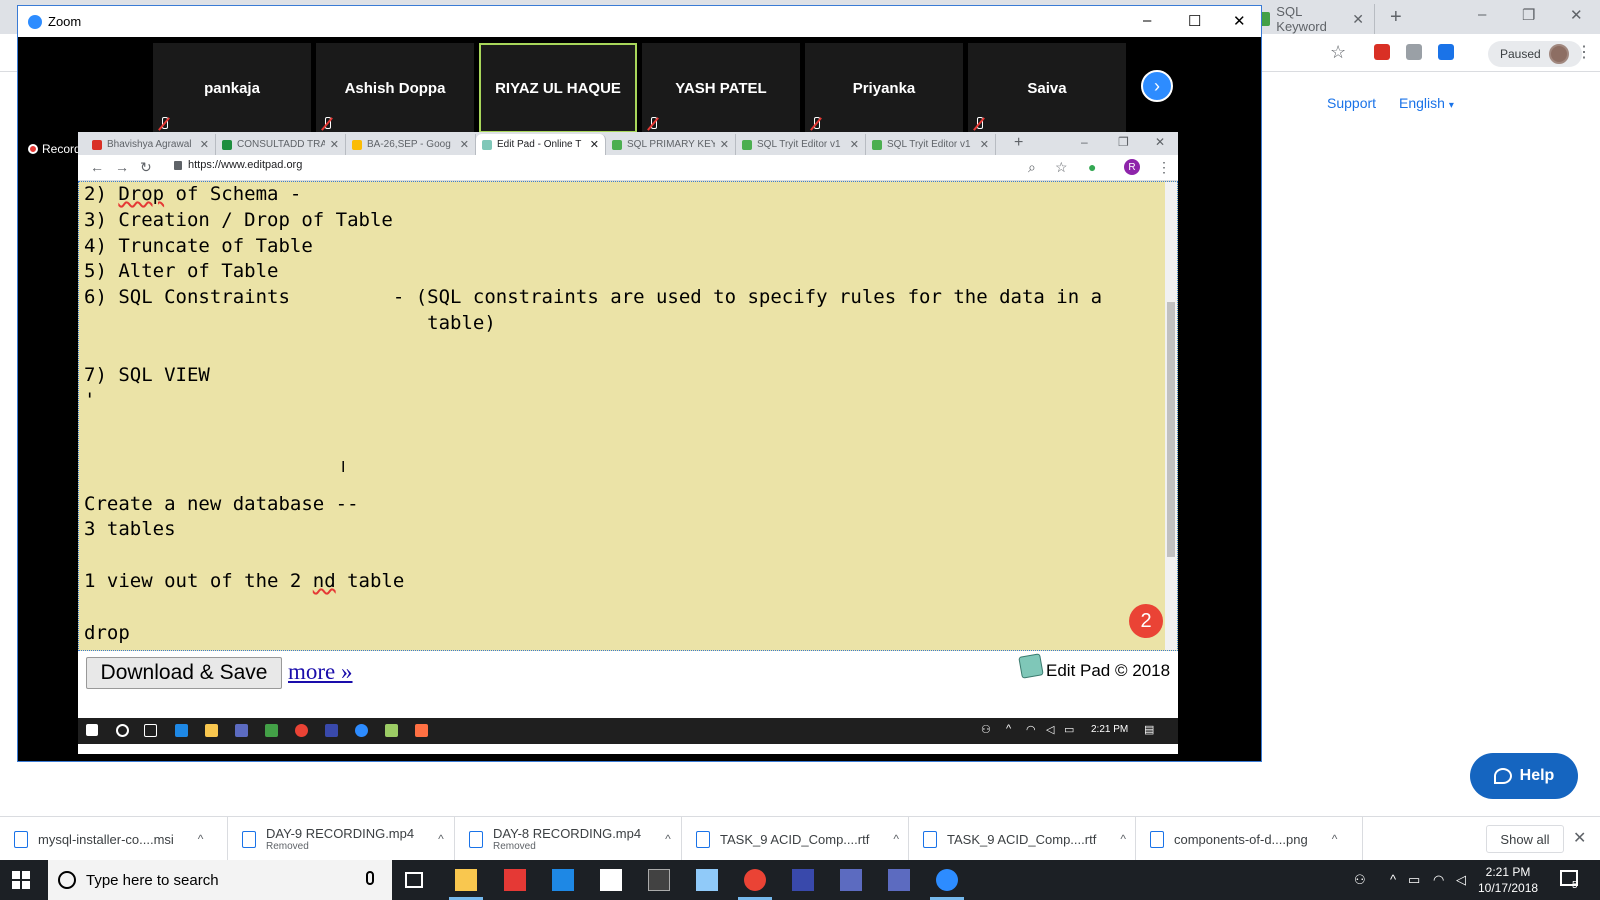  I want to click on microphone-icon, so click(370, 878).